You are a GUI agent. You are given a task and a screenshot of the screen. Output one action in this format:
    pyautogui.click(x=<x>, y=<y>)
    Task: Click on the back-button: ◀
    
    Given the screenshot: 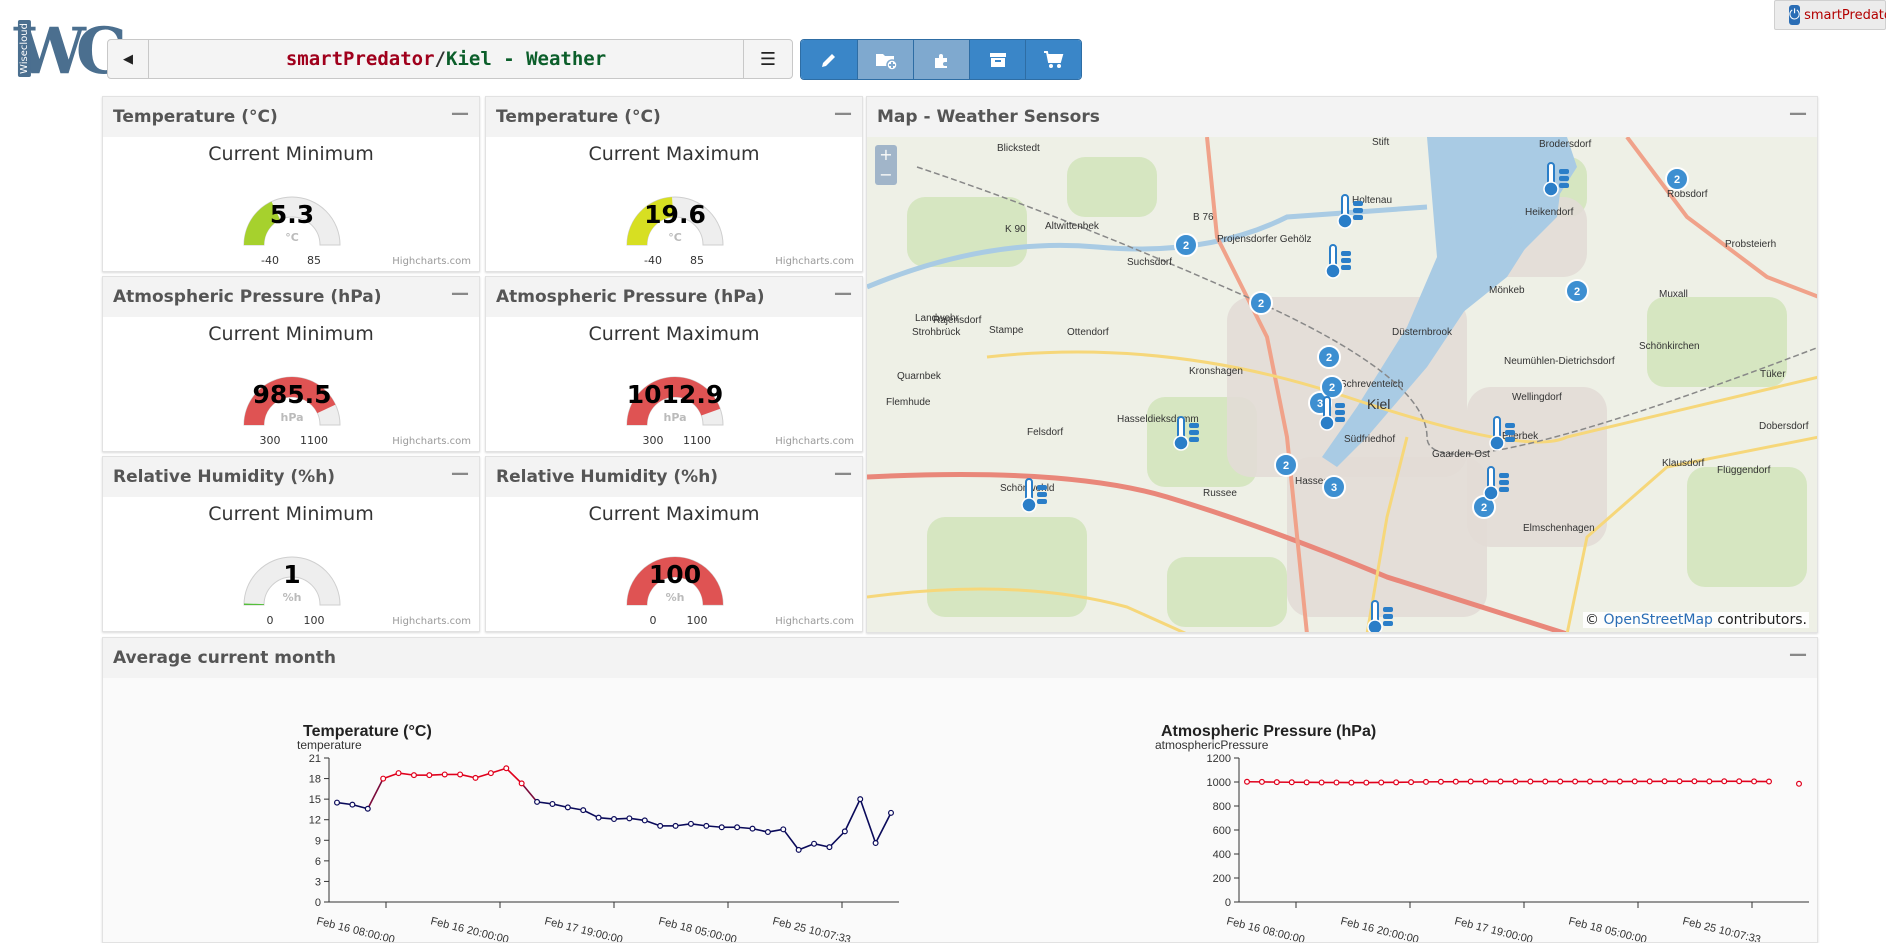 What is the action you would take?
    pyautogui.click(x=128, y=59)
    